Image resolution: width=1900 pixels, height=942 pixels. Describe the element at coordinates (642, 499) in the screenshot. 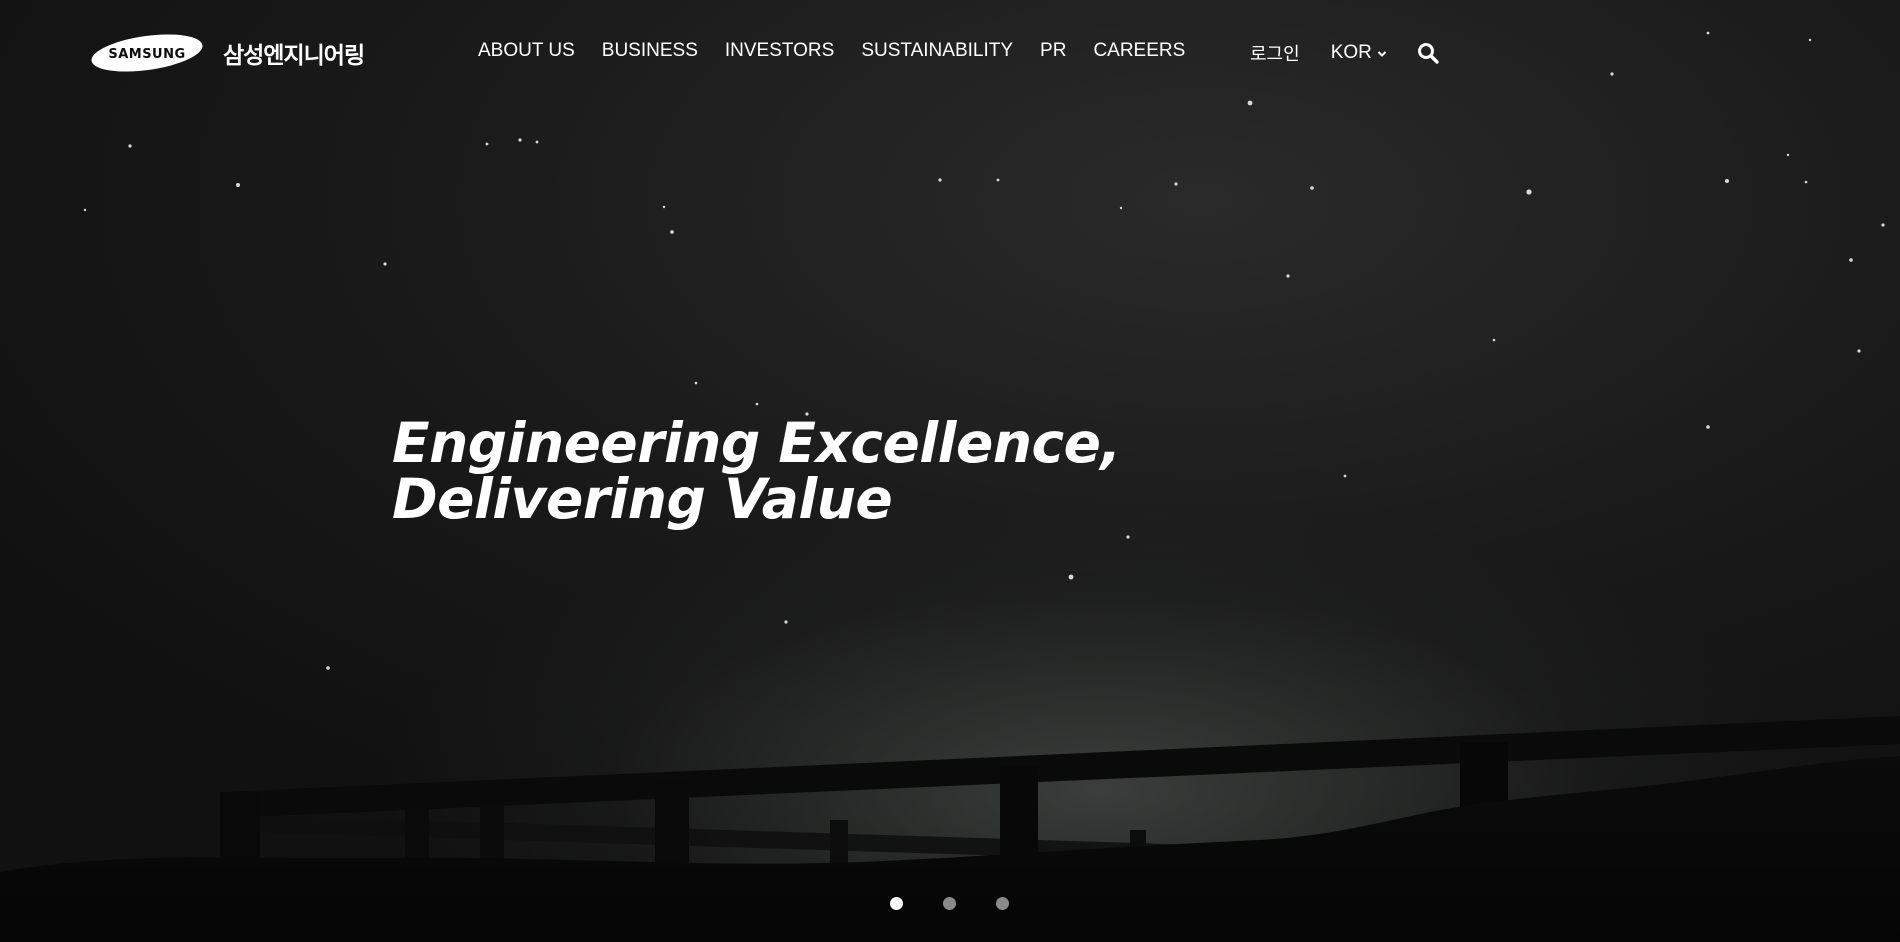

I see `hero-headline-line2: Delivering Value` at that location.